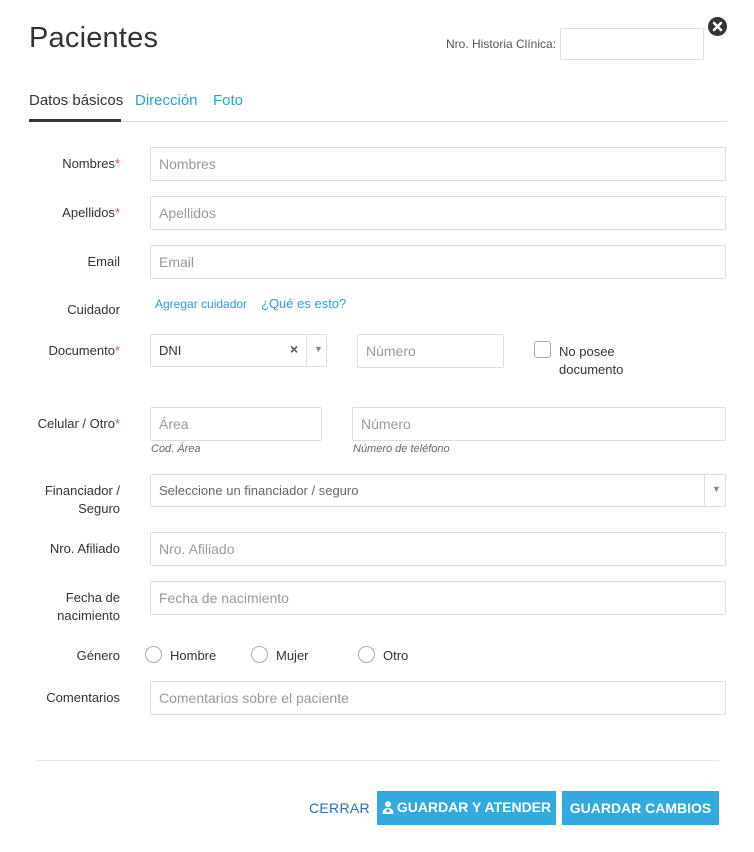 The width and height of the screenshot is (754, 852). What do you see at coordinates (438, 490) in the screenshot?
I see `financiador-select: Seleccione un financiador / seguro ▼` at bounding box center [438, 490].